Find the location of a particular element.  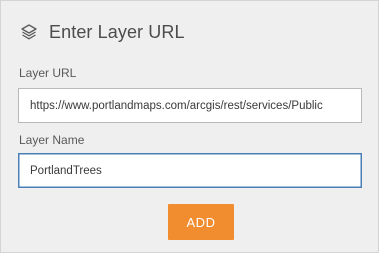

layer-name-input is located at coordinates (190, 170).